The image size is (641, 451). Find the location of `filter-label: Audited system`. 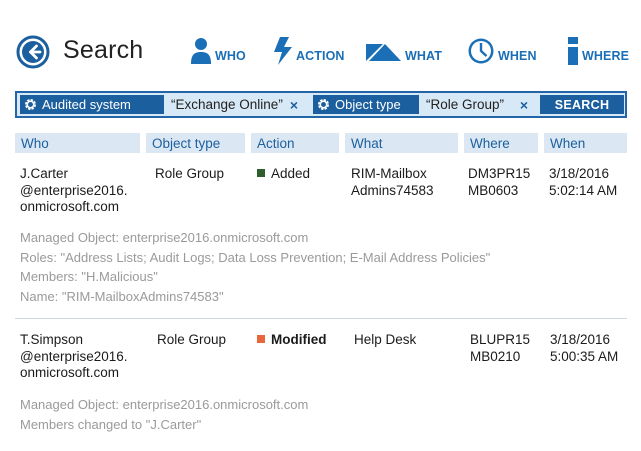

filter-label: Audited system is located at coordinates (86, 104).